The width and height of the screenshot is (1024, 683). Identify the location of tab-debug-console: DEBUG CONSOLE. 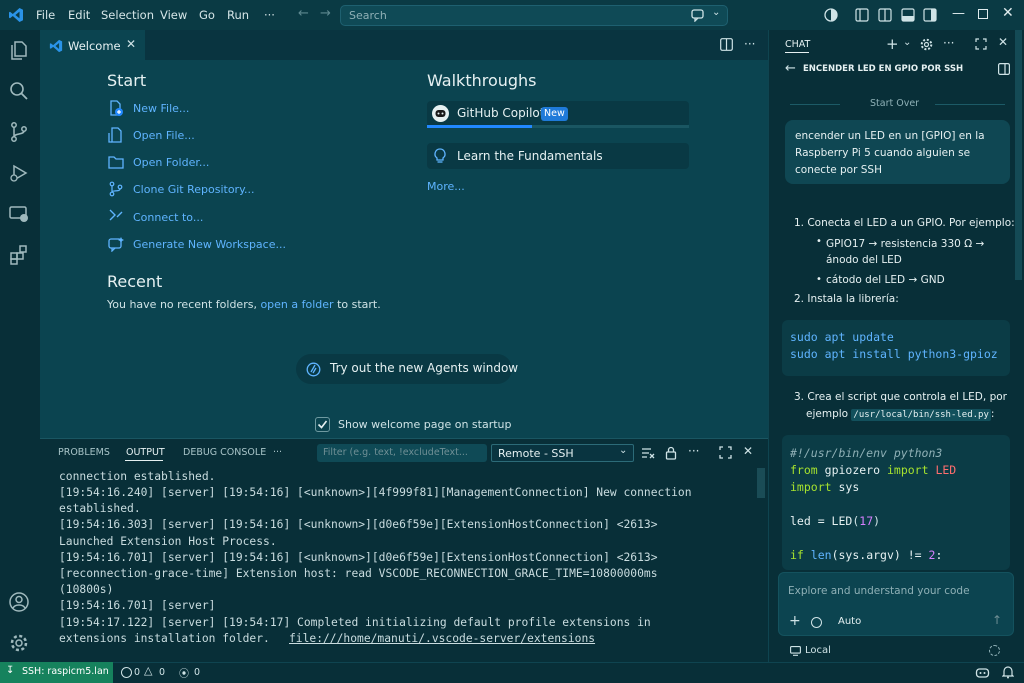
(224, 452).